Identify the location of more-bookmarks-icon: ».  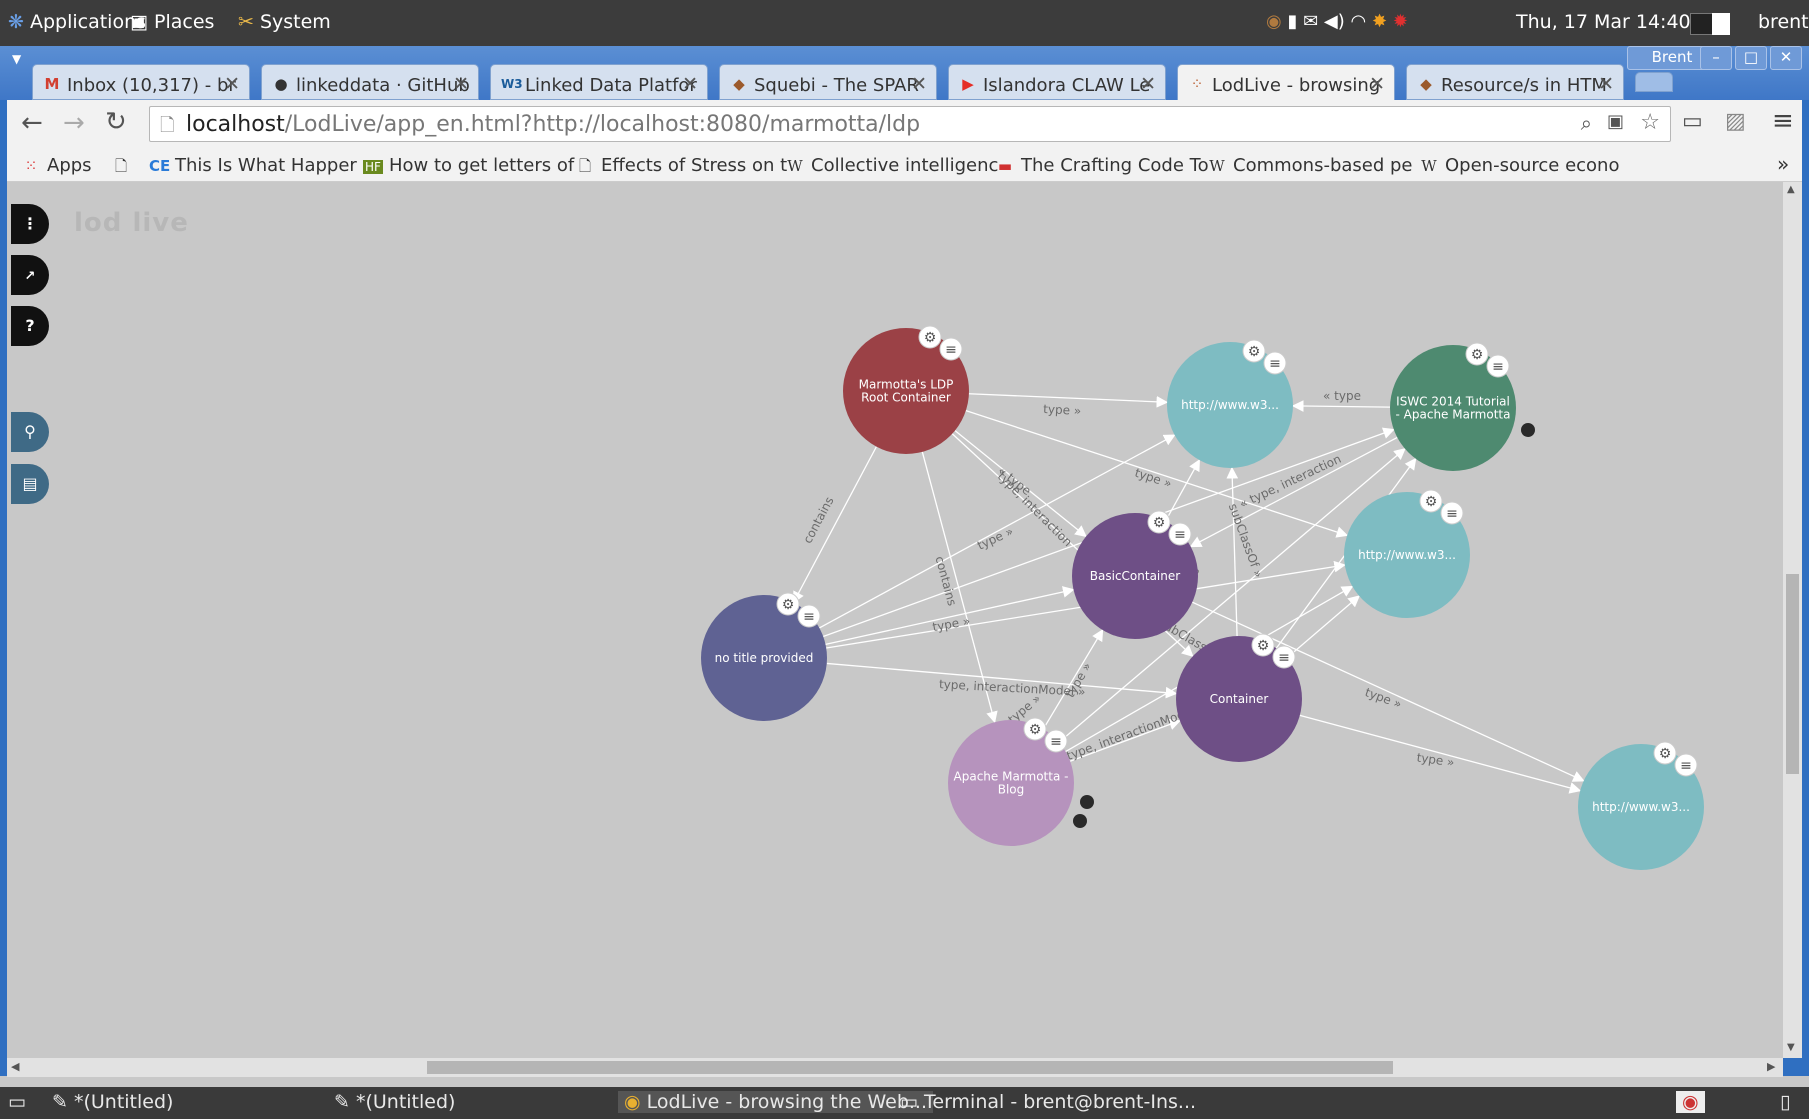
(1783, 164).